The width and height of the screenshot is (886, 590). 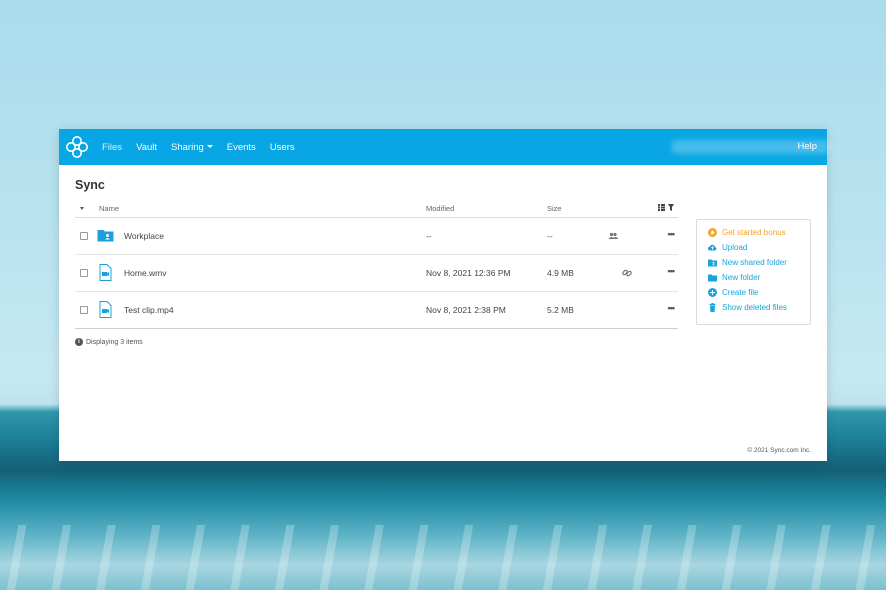 I want to click on copyright-text: © 2021 Sync.com Inc., so click(x=779, y=450).